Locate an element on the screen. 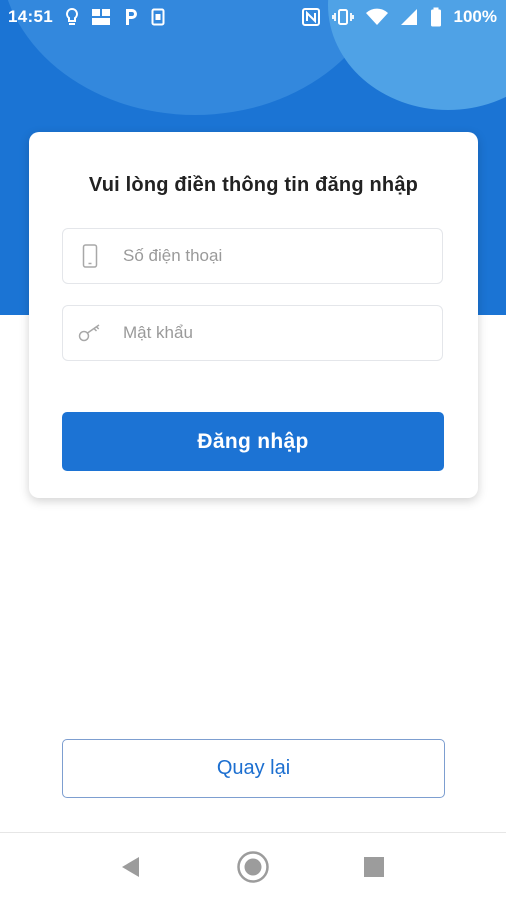 The width and height of the screenshot is (506, 900). recents-square-icon is located at coordinates (374, 867).